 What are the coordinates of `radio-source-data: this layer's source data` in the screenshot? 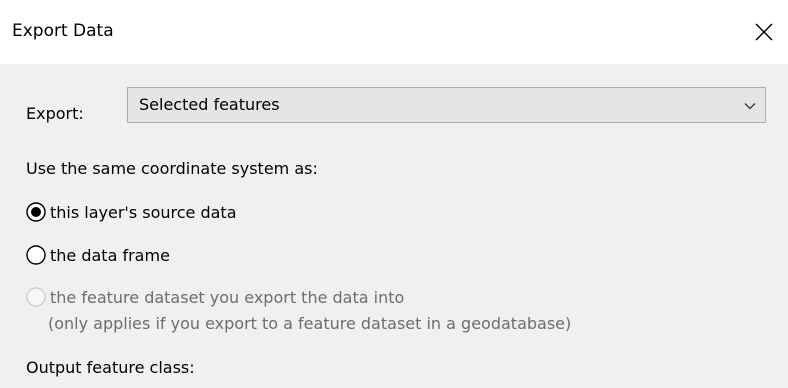 It's located at (131, 212).